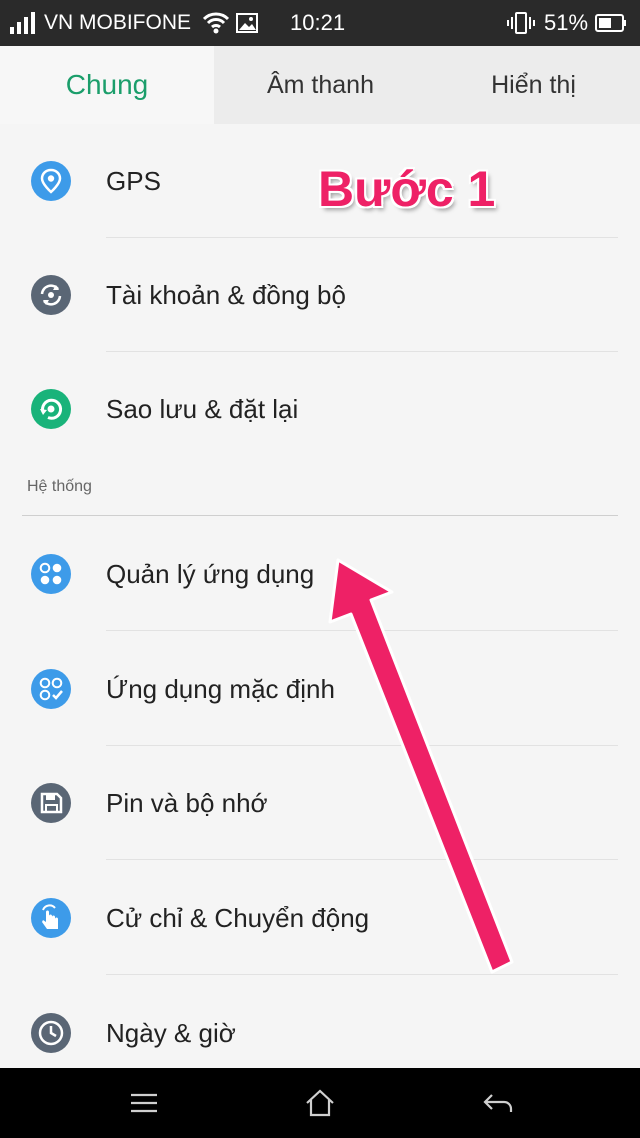 The height and width of the screenshot is (1138, 640). What do you see at coordinates (51, 689) in the screenshot?
I see `default-apps-icon` at bounding box center [51, 689].